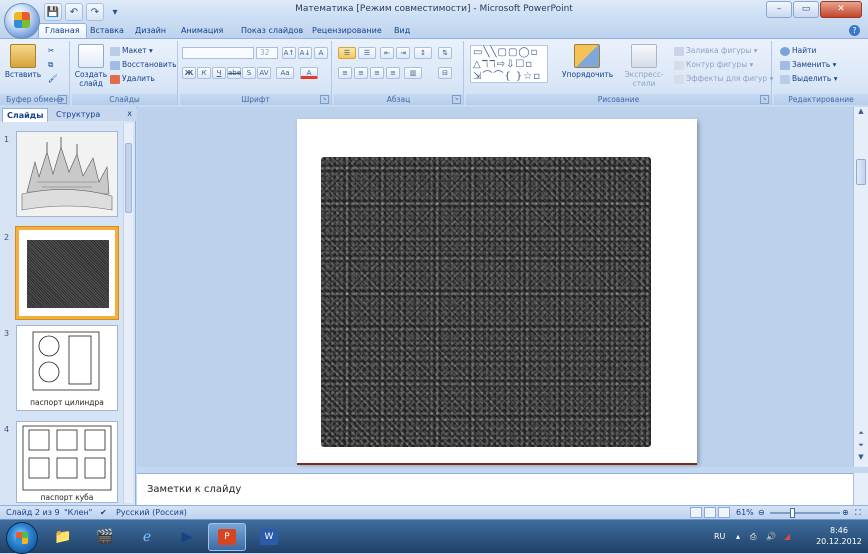  What do you see at coordinates (249, 73) in the screenshot?
I see `shadow-button: S` at bounding box center [249, 73].